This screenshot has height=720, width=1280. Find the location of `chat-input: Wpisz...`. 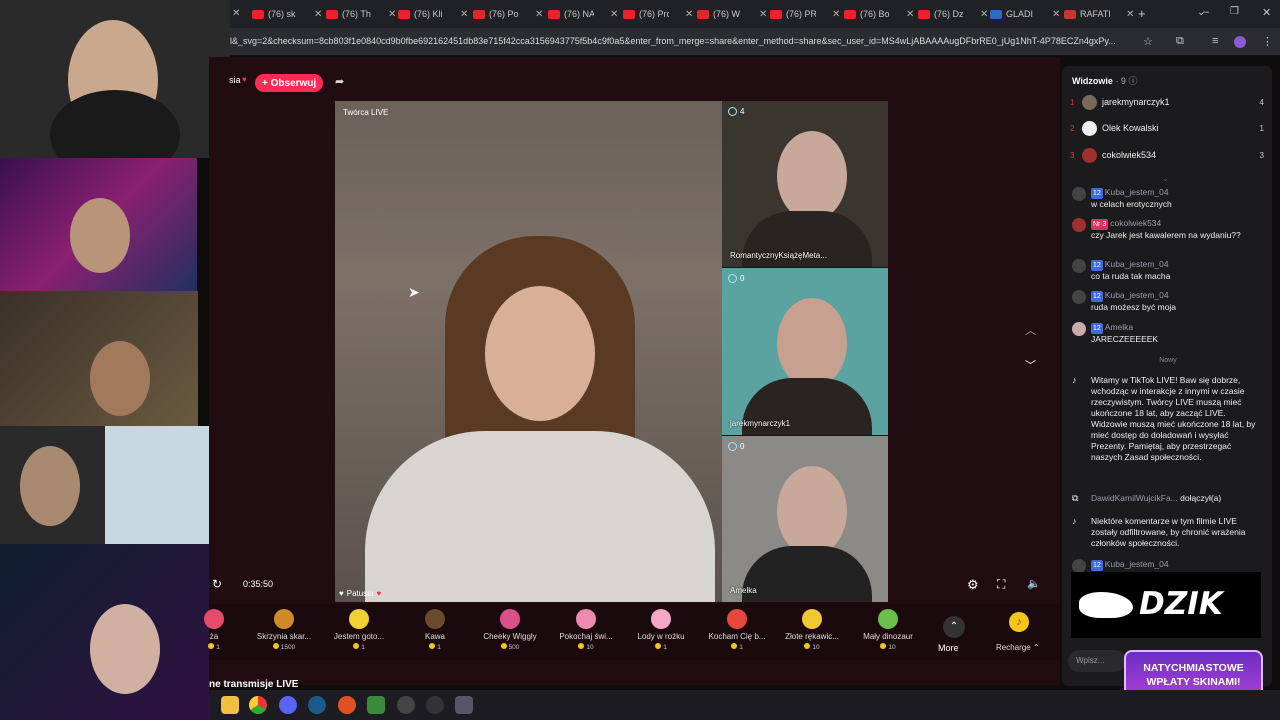

chat-input: Wpisz... is located at coordinates (1097, 661).